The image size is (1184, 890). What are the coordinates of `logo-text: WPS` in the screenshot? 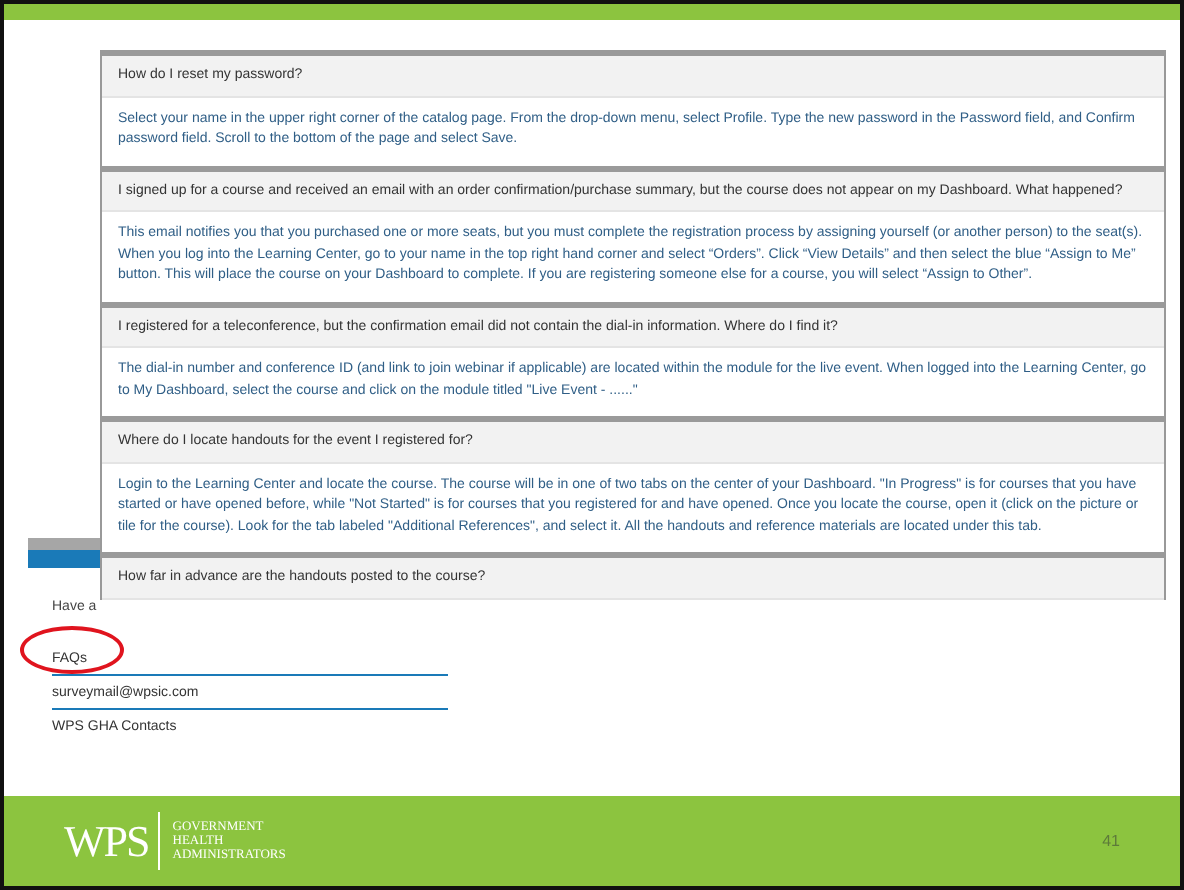 It's located at (112, 841).